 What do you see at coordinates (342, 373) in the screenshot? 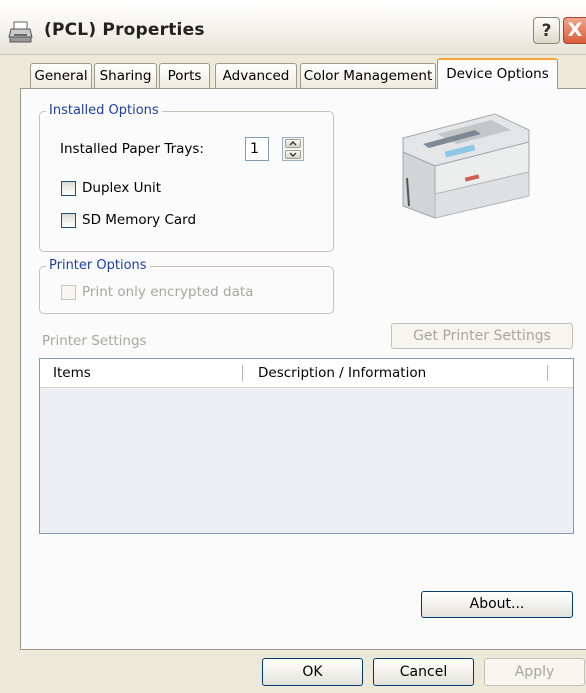
I see `column-header-description: Description / Information` at bounding box center [342, 373].